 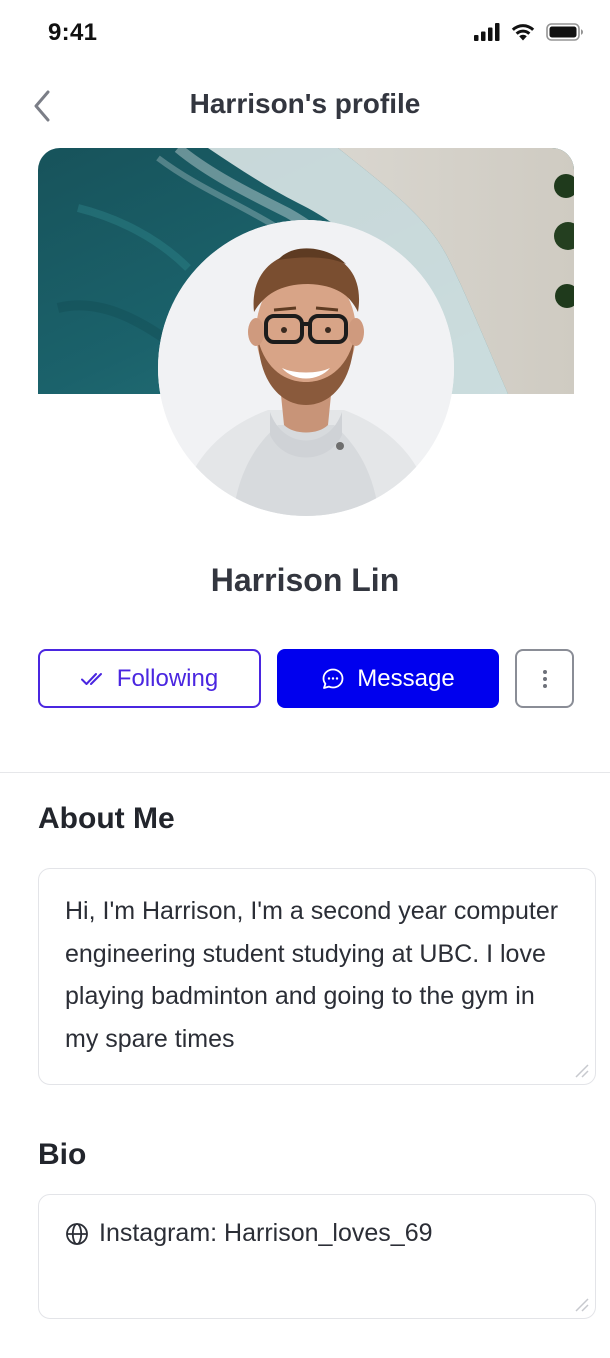 I want to click on profile-name: Harrison Lin, so click(x=305, y=580).